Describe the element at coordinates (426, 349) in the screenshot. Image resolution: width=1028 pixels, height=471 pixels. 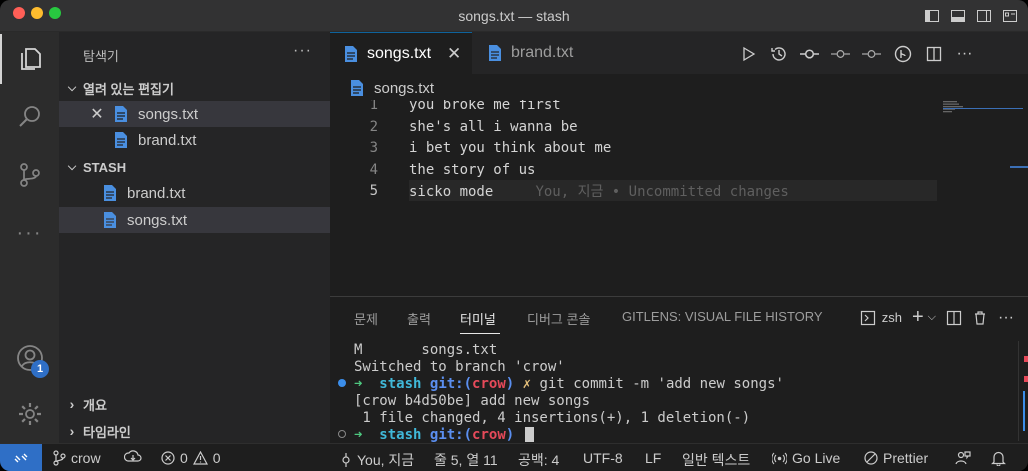
I see `terminal-line: M songs.txt` at that location.